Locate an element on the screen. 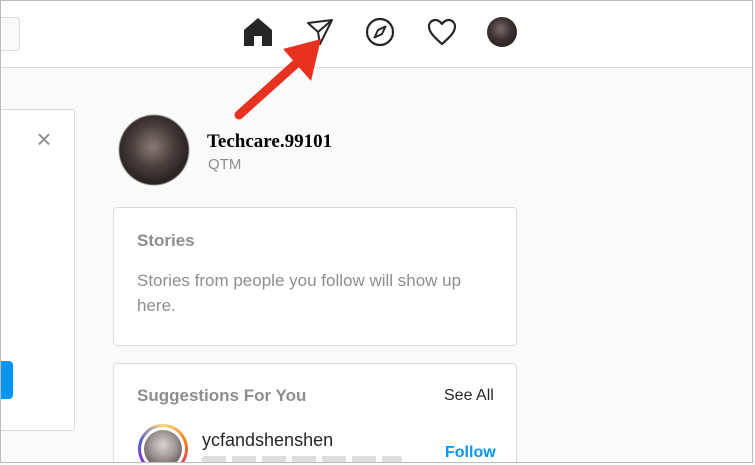  stories-title: Stories is located at coordinates (166, 240).